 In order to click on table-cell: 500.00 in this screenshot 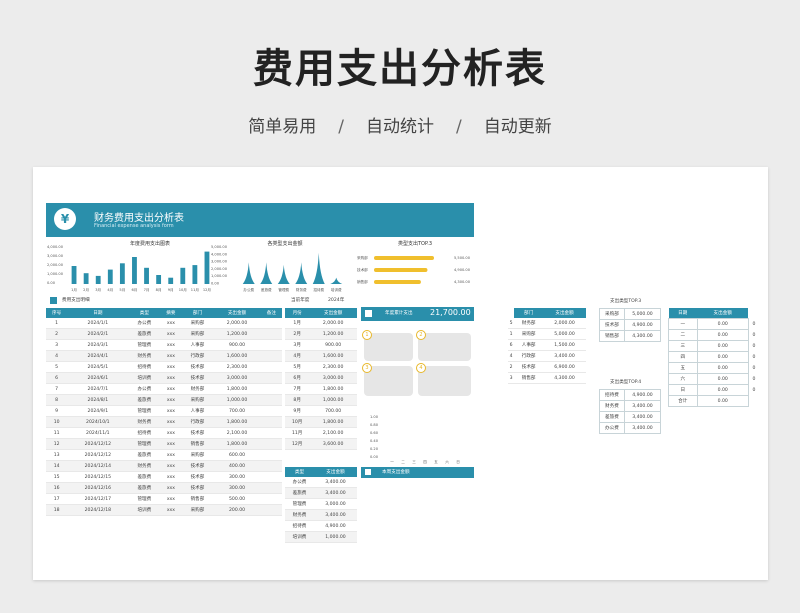, I will do `click(237, 499)`.